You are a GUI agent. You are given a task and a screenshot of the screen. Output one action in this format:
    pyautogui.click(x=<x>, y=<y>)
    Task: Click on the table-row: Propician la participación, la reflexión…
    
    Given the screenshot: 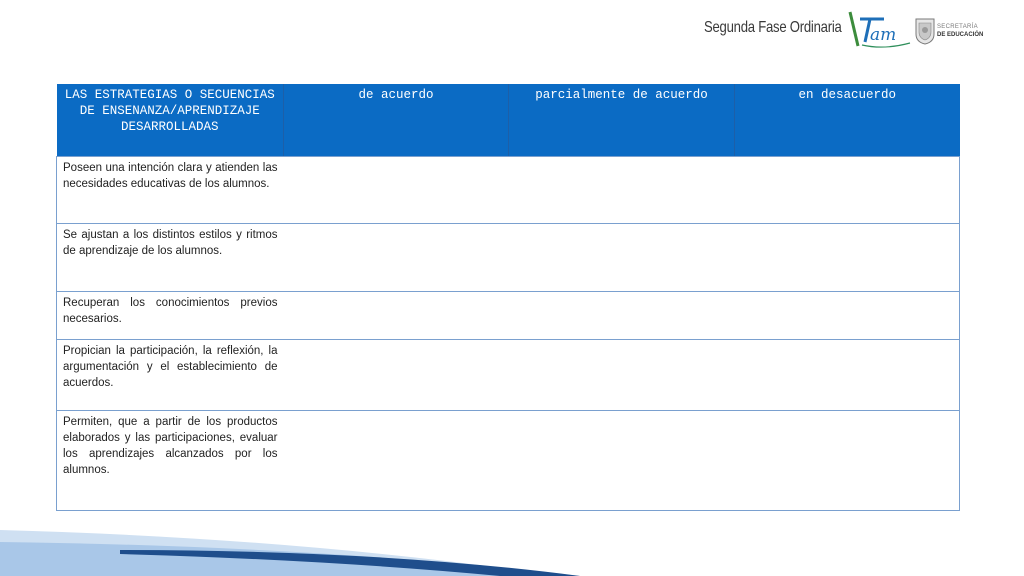 What is the action you would take?
    pyautogui.click(x=508, y=374)
    